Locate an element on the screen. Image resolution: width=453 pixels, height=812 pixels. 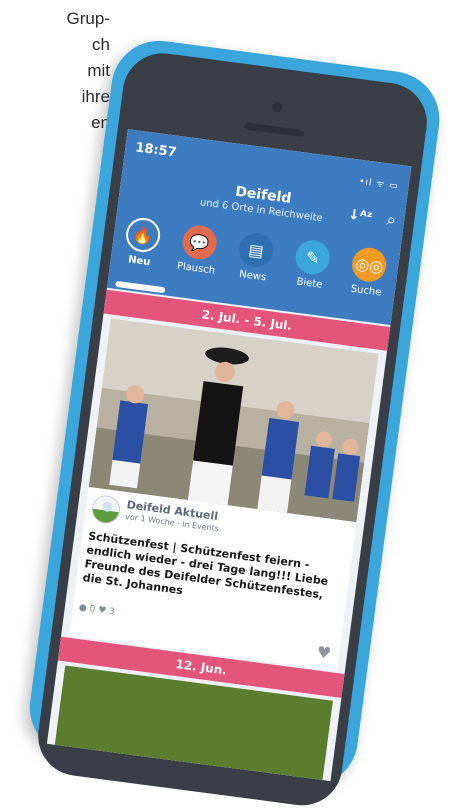
tab-biete: ✎ Biete is located at coordinates (312, 265).